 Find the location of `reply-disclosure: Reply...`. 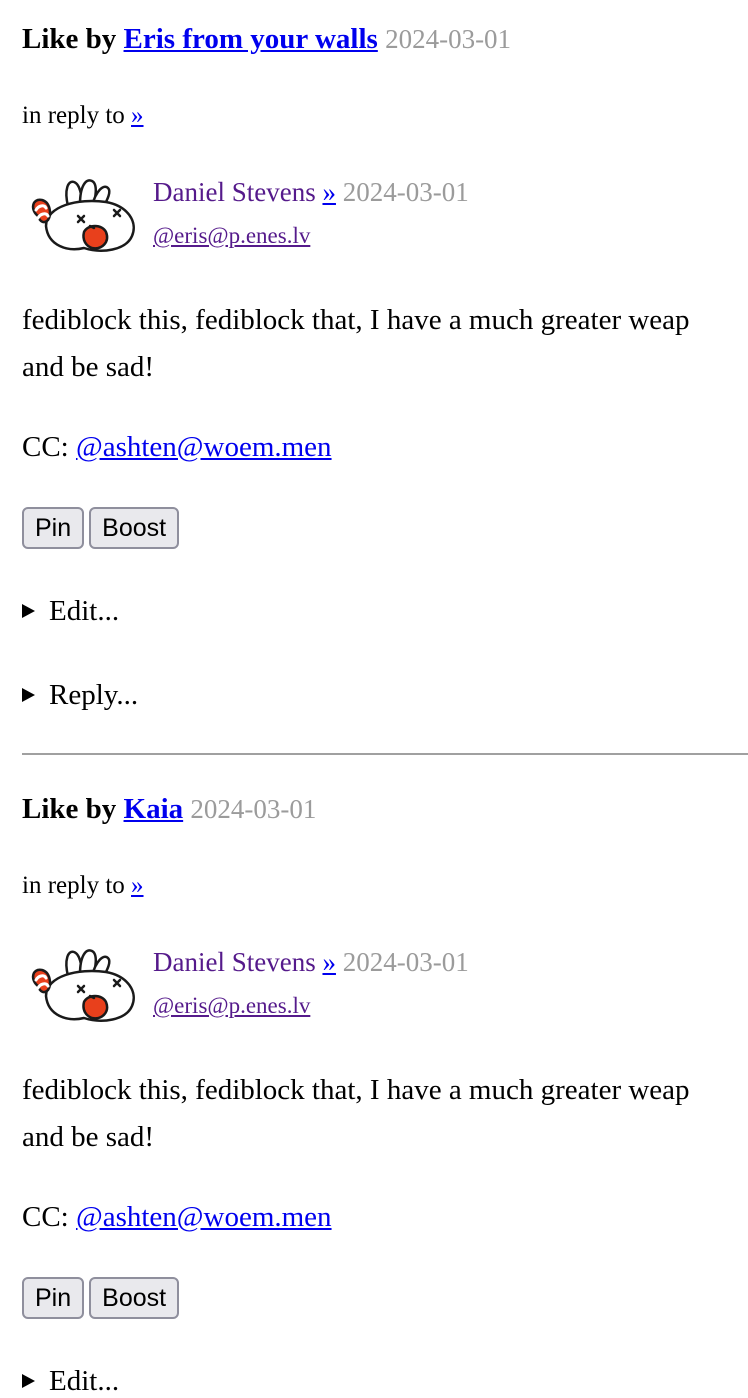

reply-disclosure: Reply... is located at coordinates (80, 695).